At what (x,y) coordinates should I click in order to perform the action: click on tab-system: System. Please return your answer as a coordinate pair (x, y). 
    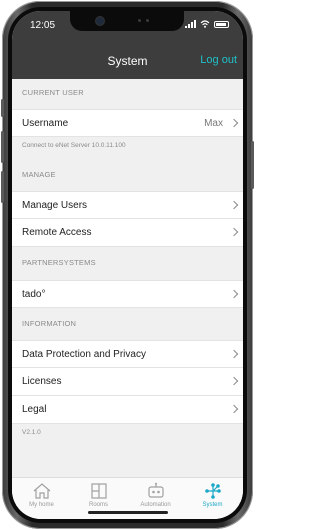
    Looking at the image, I should click on (212, 499).